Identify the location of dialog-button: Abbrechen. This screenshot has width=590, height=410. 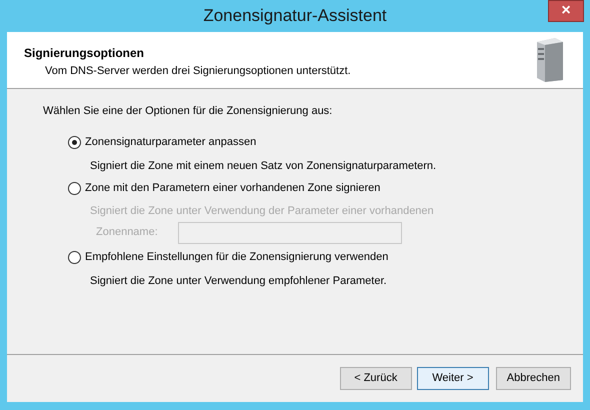
(533, 378).